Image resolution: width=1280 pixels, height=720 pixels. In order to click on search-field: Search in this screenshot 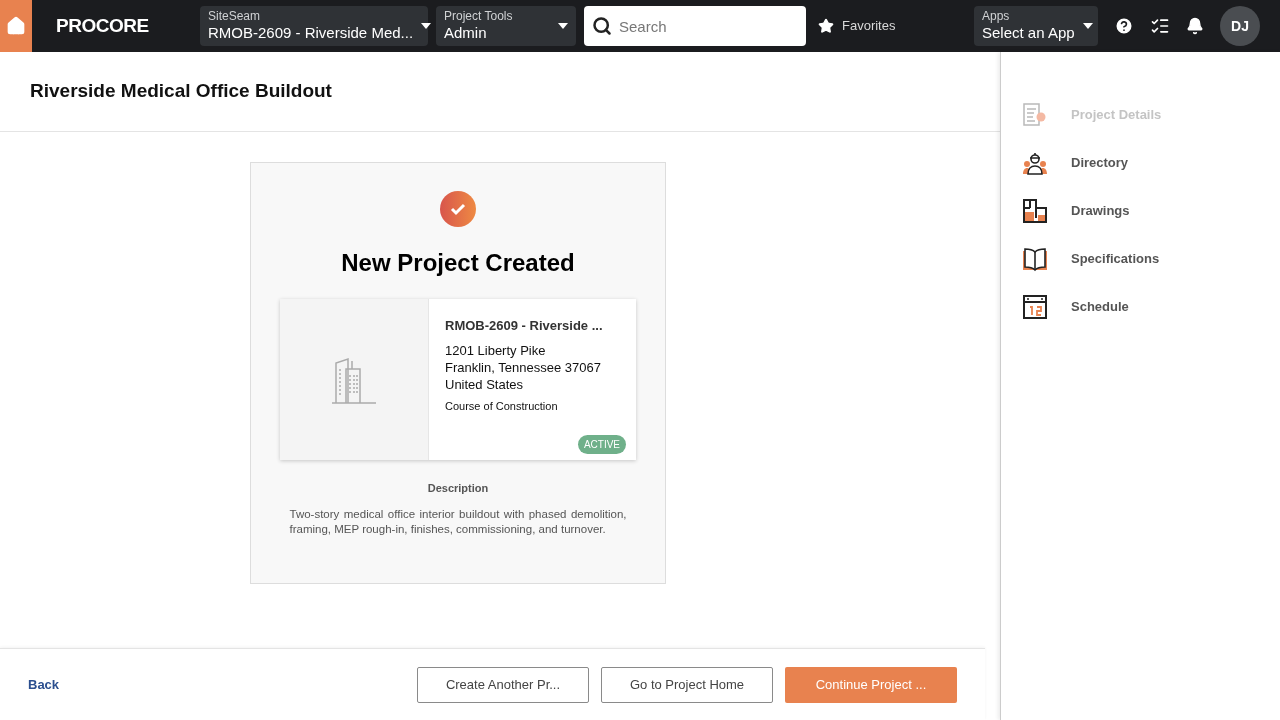, I will do `click(695, 26)`.